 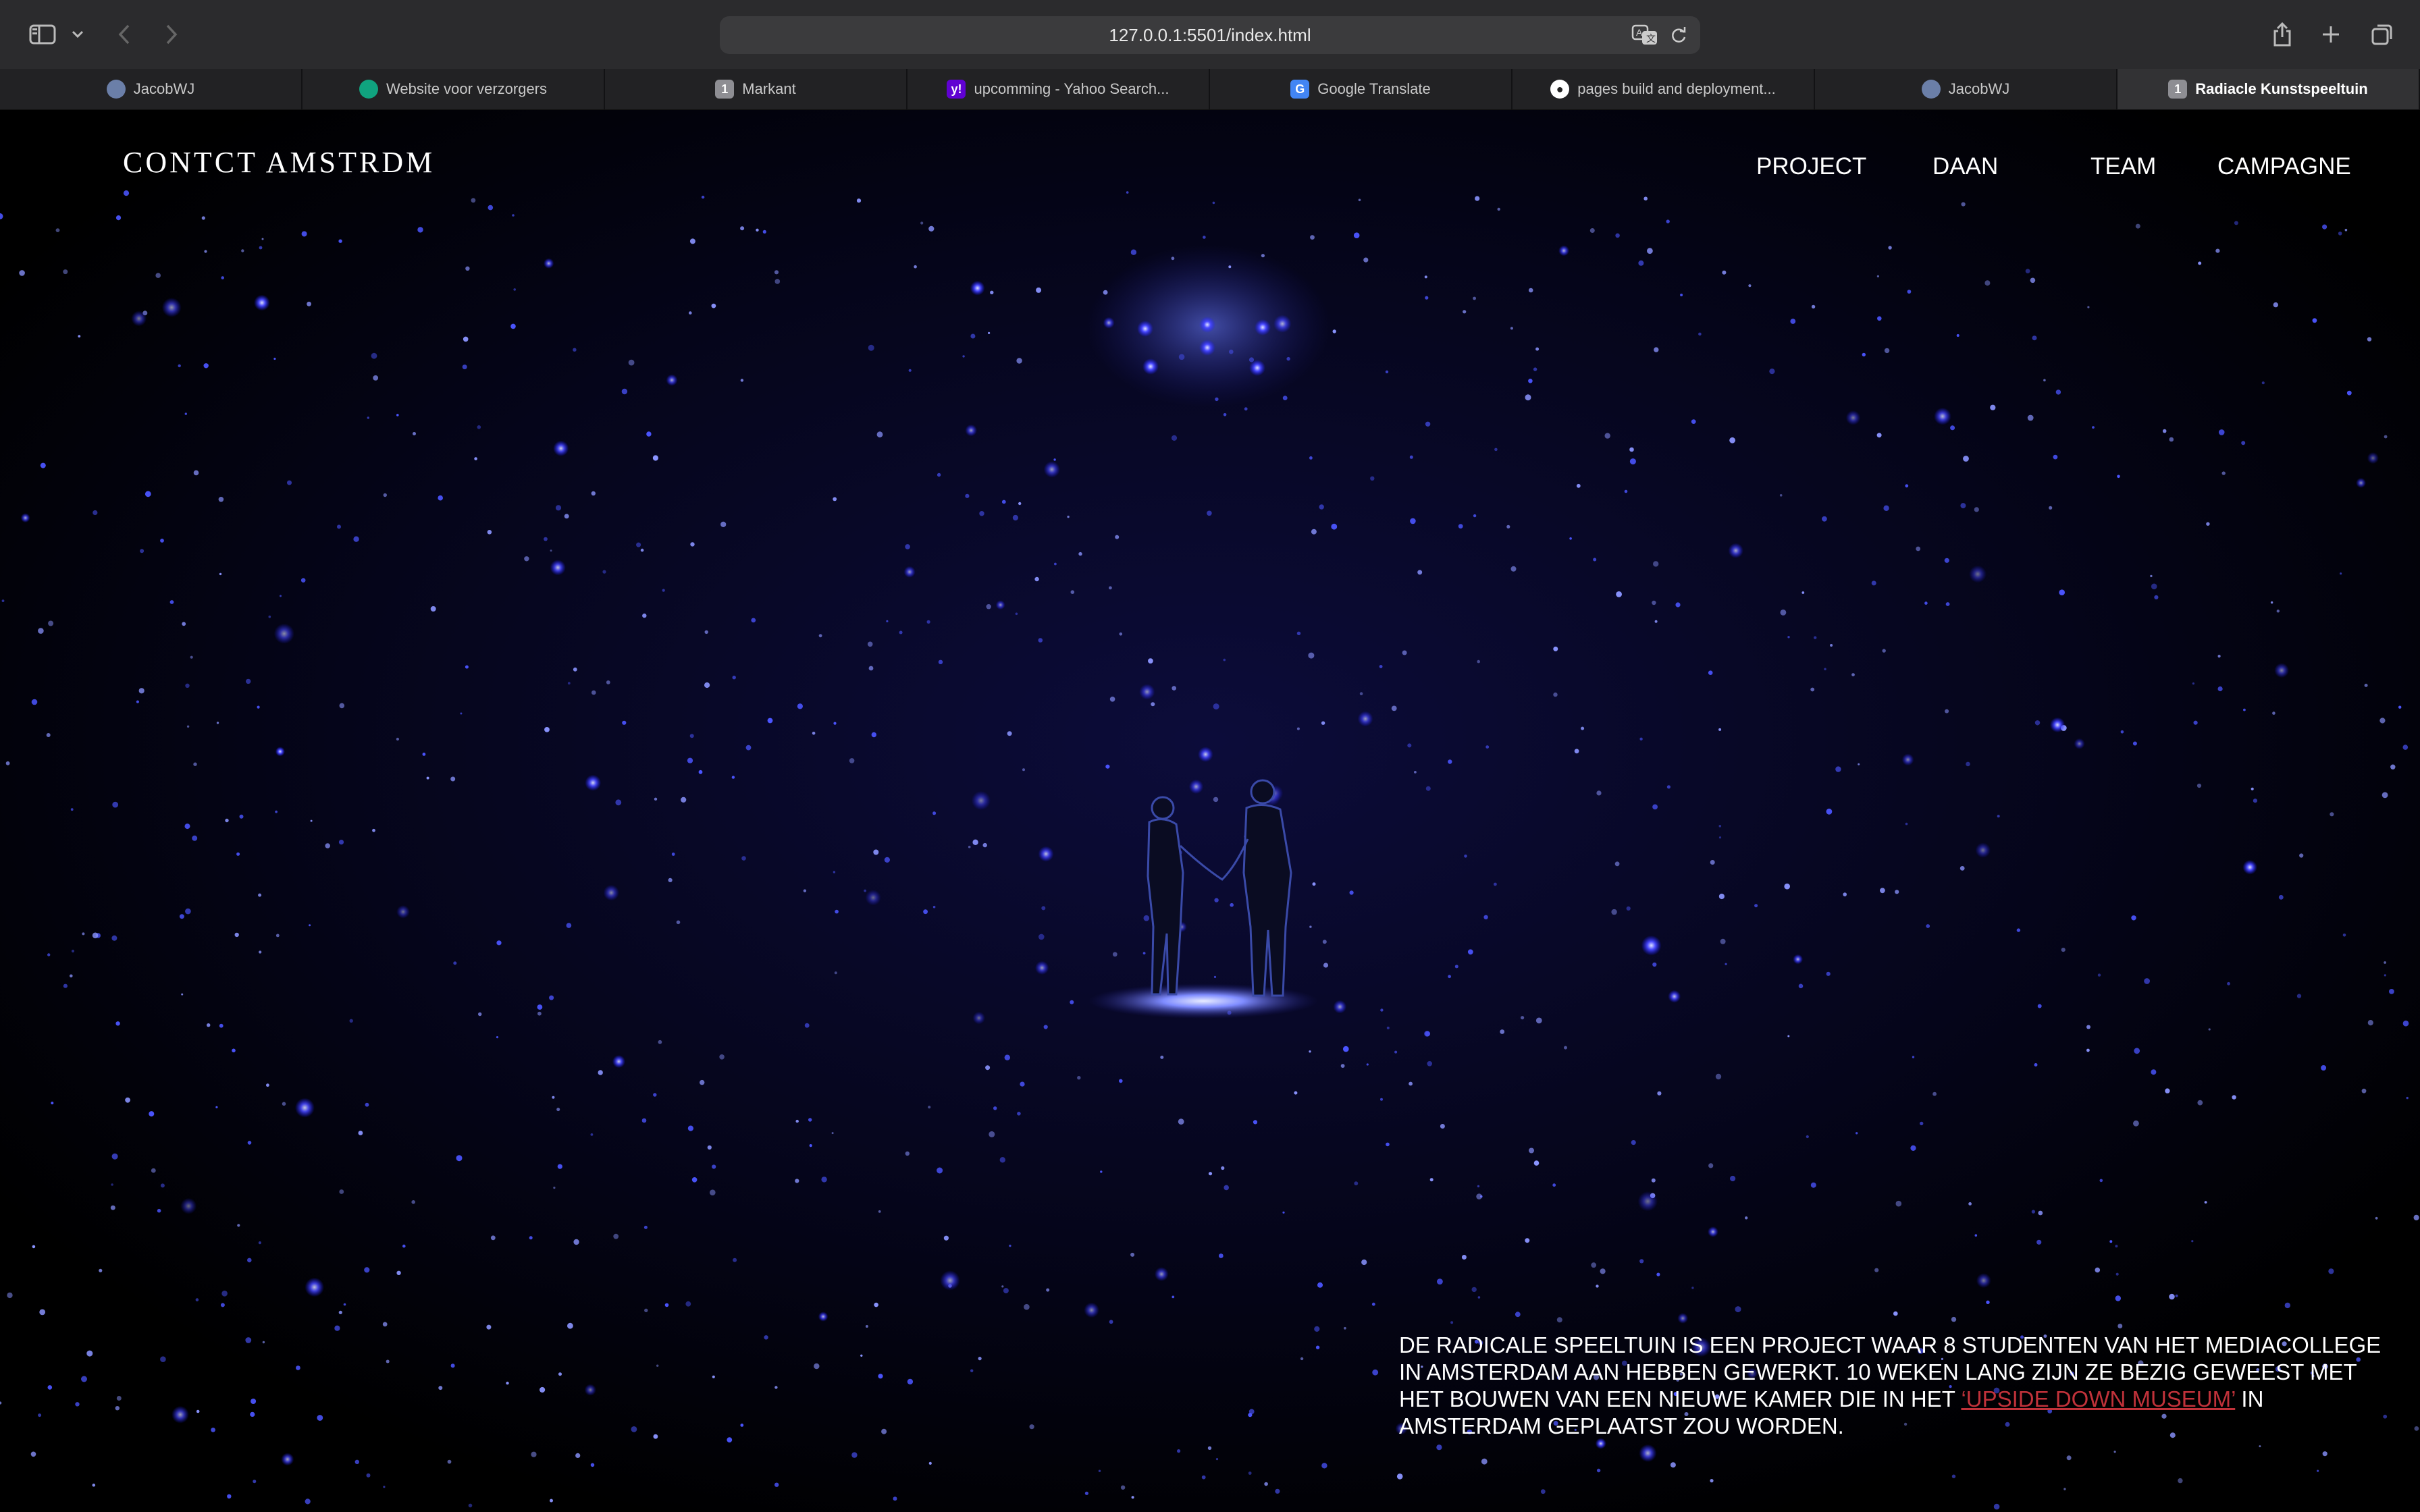 I want to click on back-arrow-icon, so click(x=124, y=34).